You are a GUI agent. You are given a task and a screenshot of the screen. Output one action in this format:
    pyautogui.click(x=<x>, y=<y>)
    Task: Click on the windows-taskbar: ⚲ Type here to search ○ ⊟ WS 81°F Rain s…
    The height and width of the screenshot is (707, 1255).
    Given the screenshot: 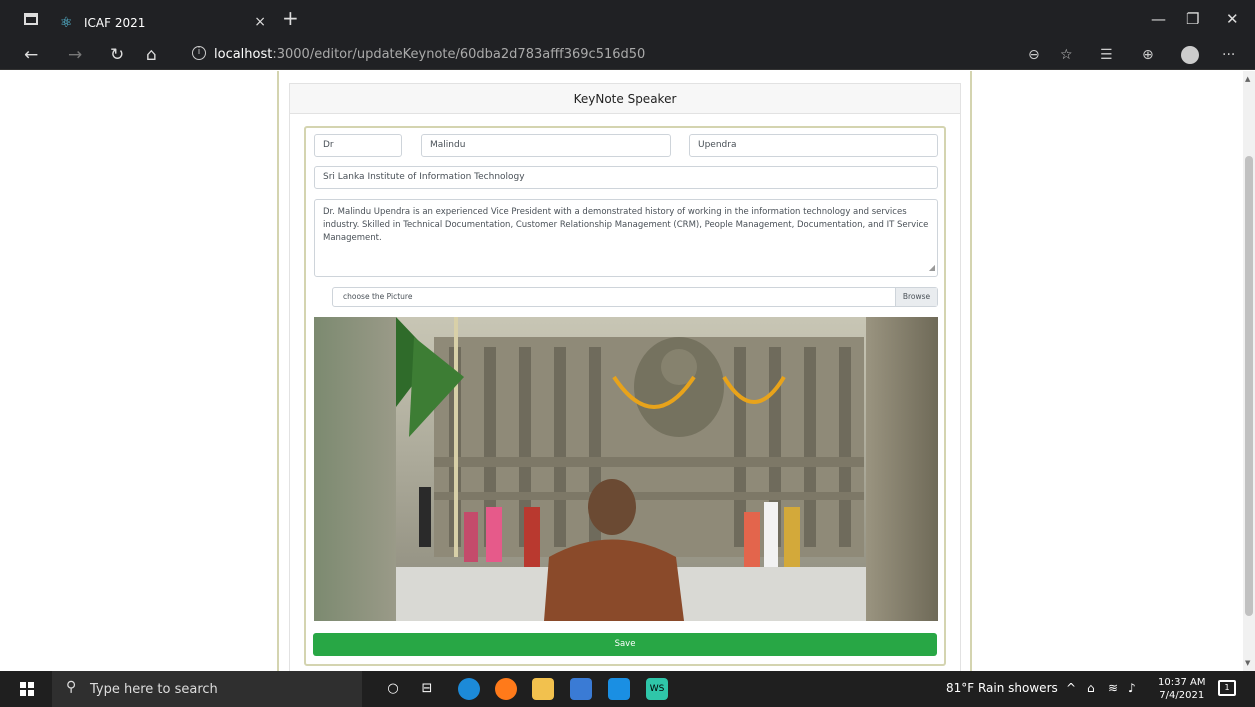 What is the action you would take?
    pyautogui.click(x=627, y=689)
    